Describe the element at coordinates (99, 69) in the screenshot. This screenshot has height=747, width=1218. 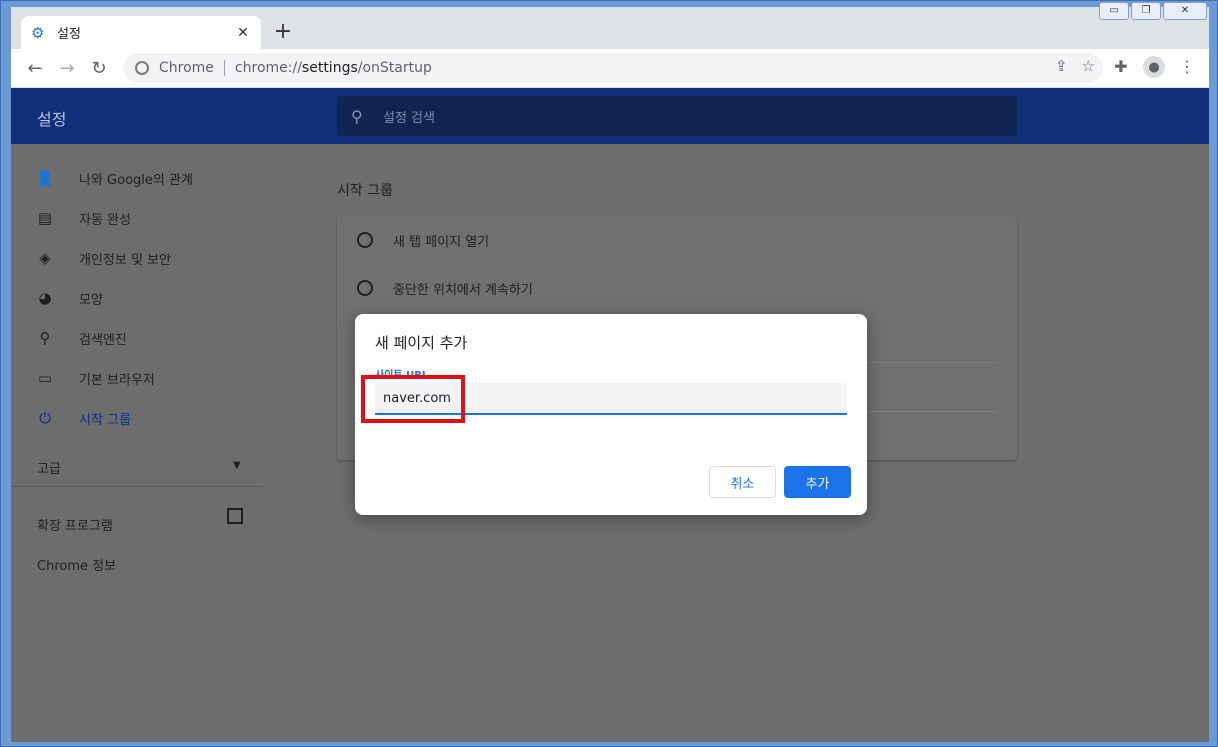
I see `reload-button: ↻` at that location.